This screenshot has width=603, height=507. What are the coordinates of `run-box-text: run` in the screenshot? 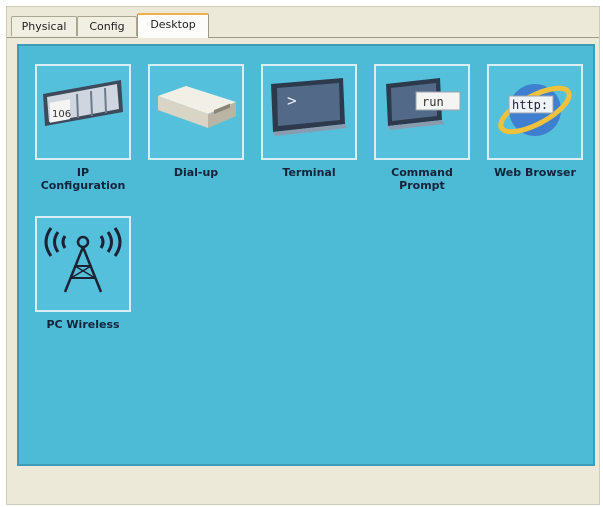 It's located at (433, 102).